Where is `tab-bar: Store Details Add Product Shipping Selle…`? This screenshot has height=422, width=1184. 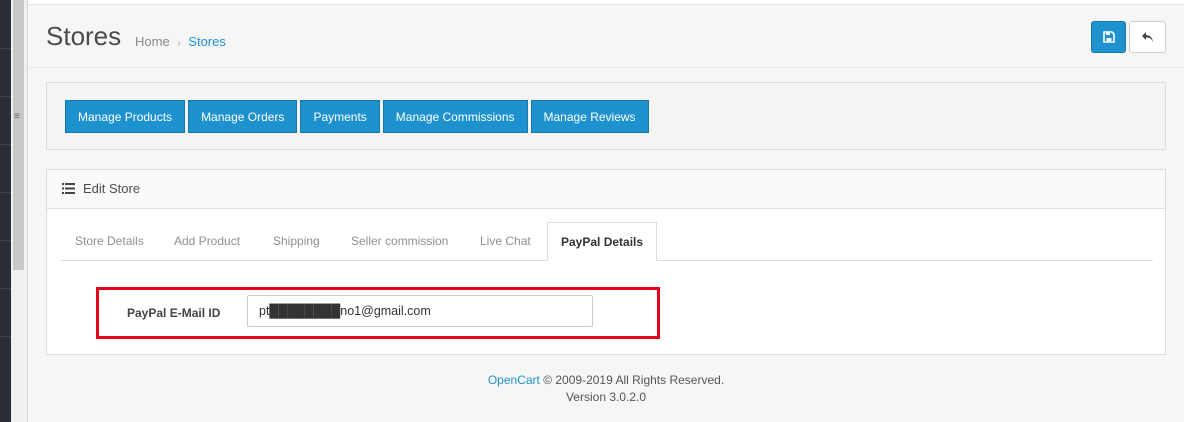 tab-bar: Store Details Add Product Shipping Selle… is located at coordinates (607, 241).